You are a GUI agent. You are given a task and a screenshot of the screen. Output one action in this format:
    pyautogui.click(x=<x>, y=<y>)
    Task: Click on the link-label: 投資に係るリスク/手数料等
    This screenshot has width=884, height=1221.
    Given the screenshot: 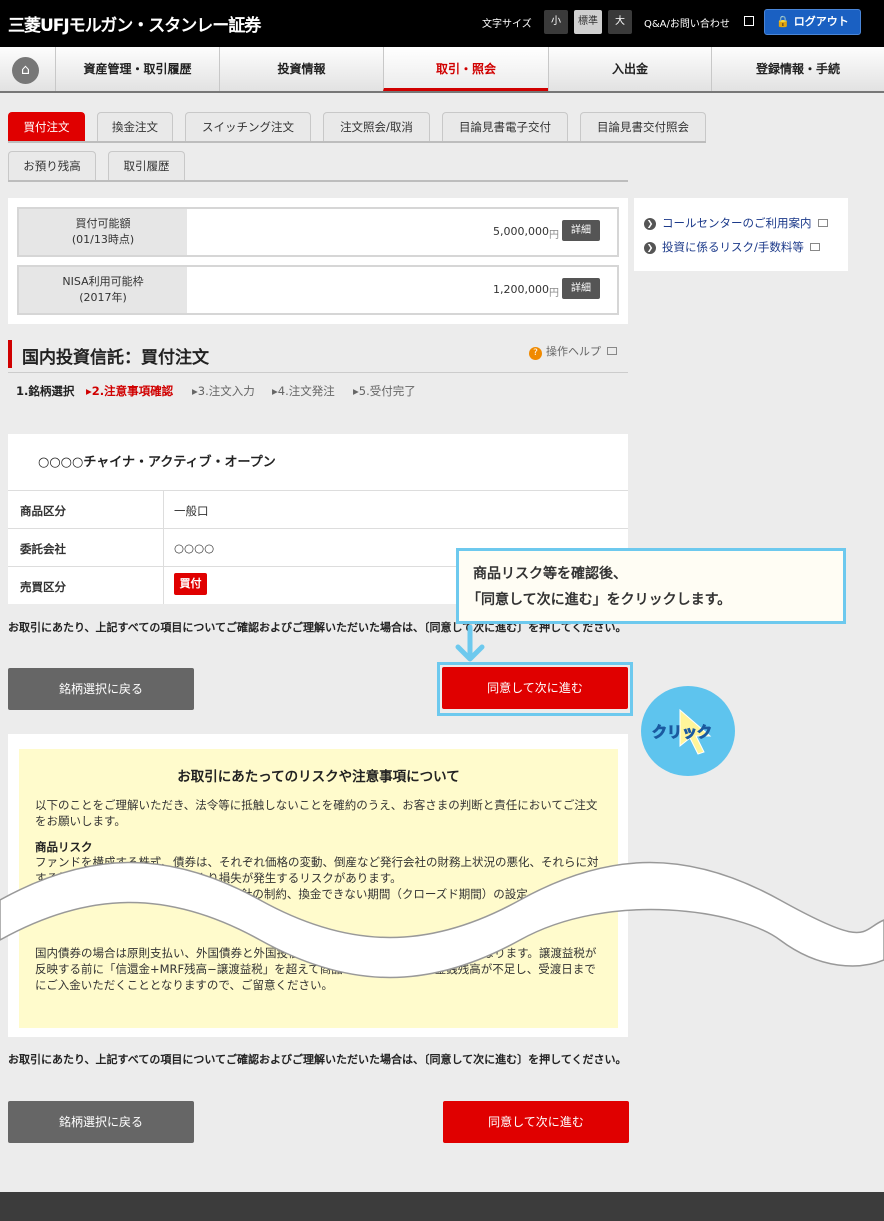 What is the action you would take?
    pyautogui.click(x=733, y=247)
    